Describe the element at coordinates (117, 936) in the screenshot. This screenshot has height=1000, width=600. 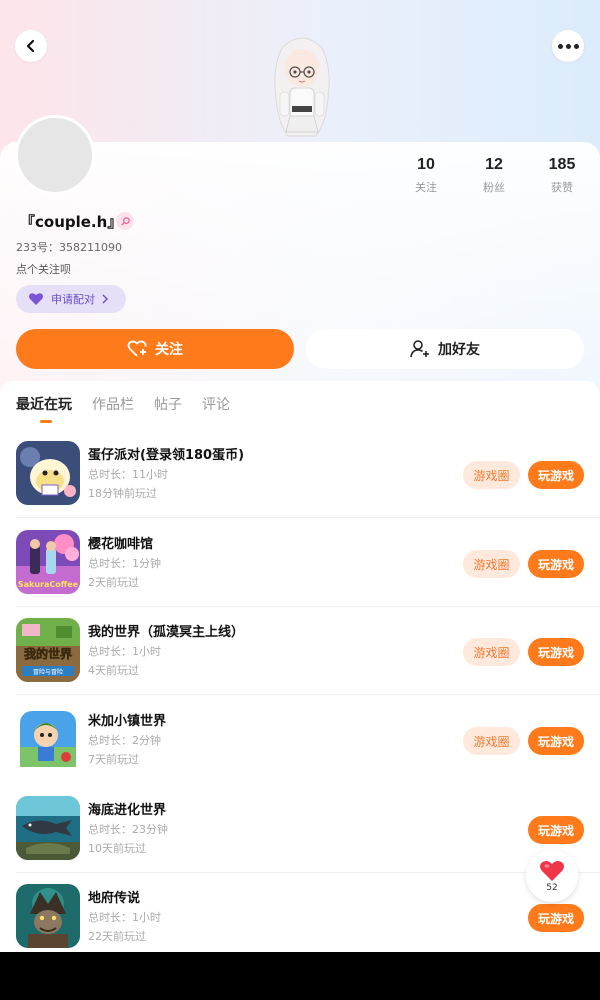
I see `game-last-played: 22天前玩过` at that location.